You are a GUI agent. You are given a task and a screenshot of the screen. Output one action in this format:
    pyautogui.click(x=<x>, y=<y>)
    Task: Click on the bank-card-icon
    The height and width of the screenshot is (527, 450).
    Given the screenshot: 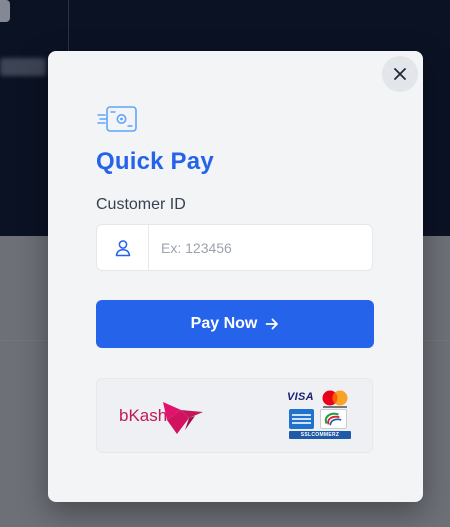 What is the action you would take?
    pyautogui.click(x=333, y=419)
    